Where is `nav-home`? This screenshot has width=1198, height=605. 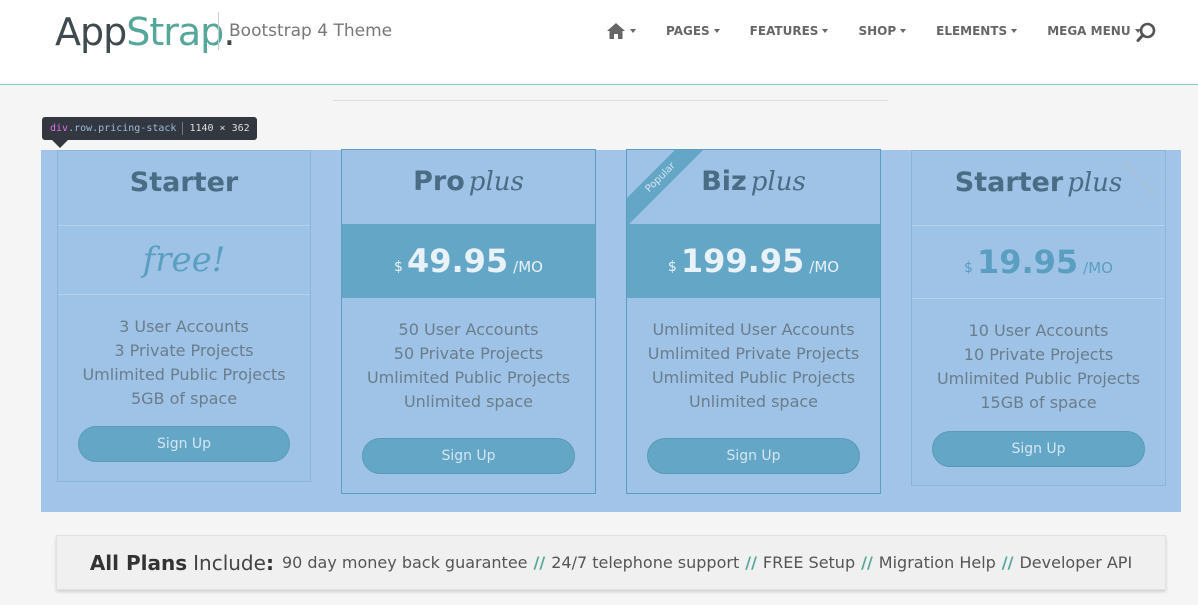
nav-home is located at coordinates (621, 31).